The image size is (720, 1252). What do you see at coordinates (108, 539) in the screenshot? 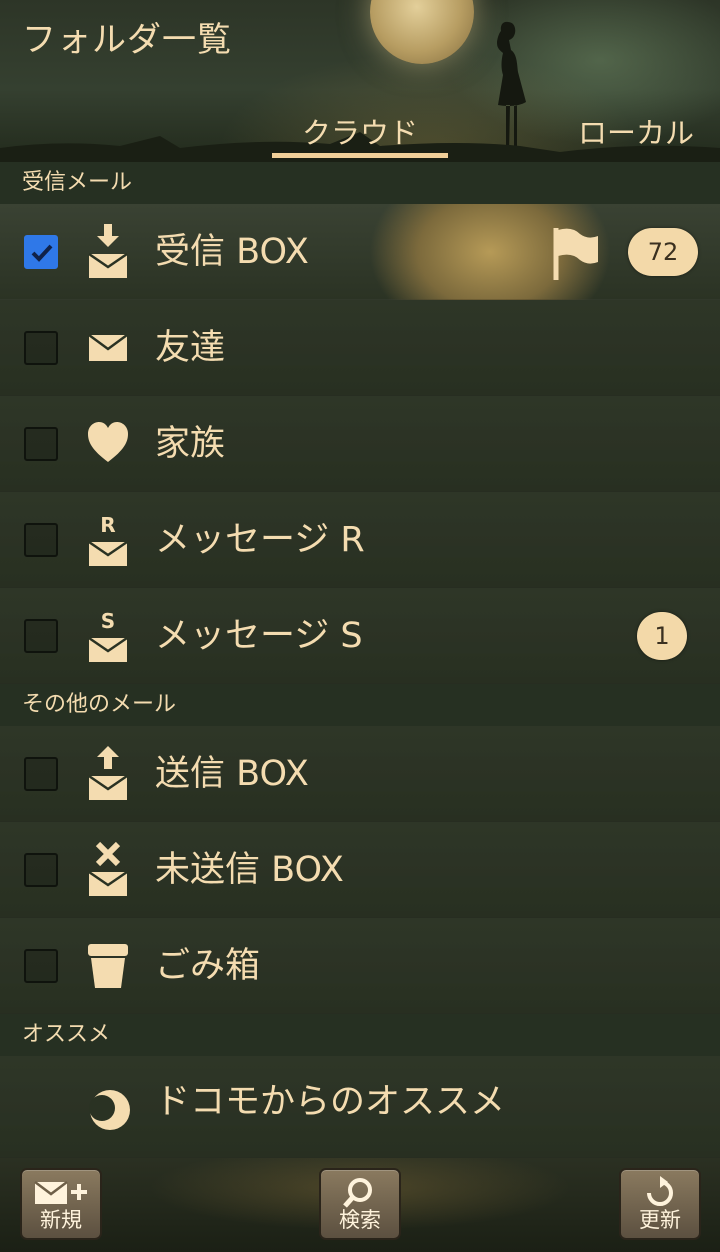
I see `message-r-icon: R` at bounding box center [108, 539].